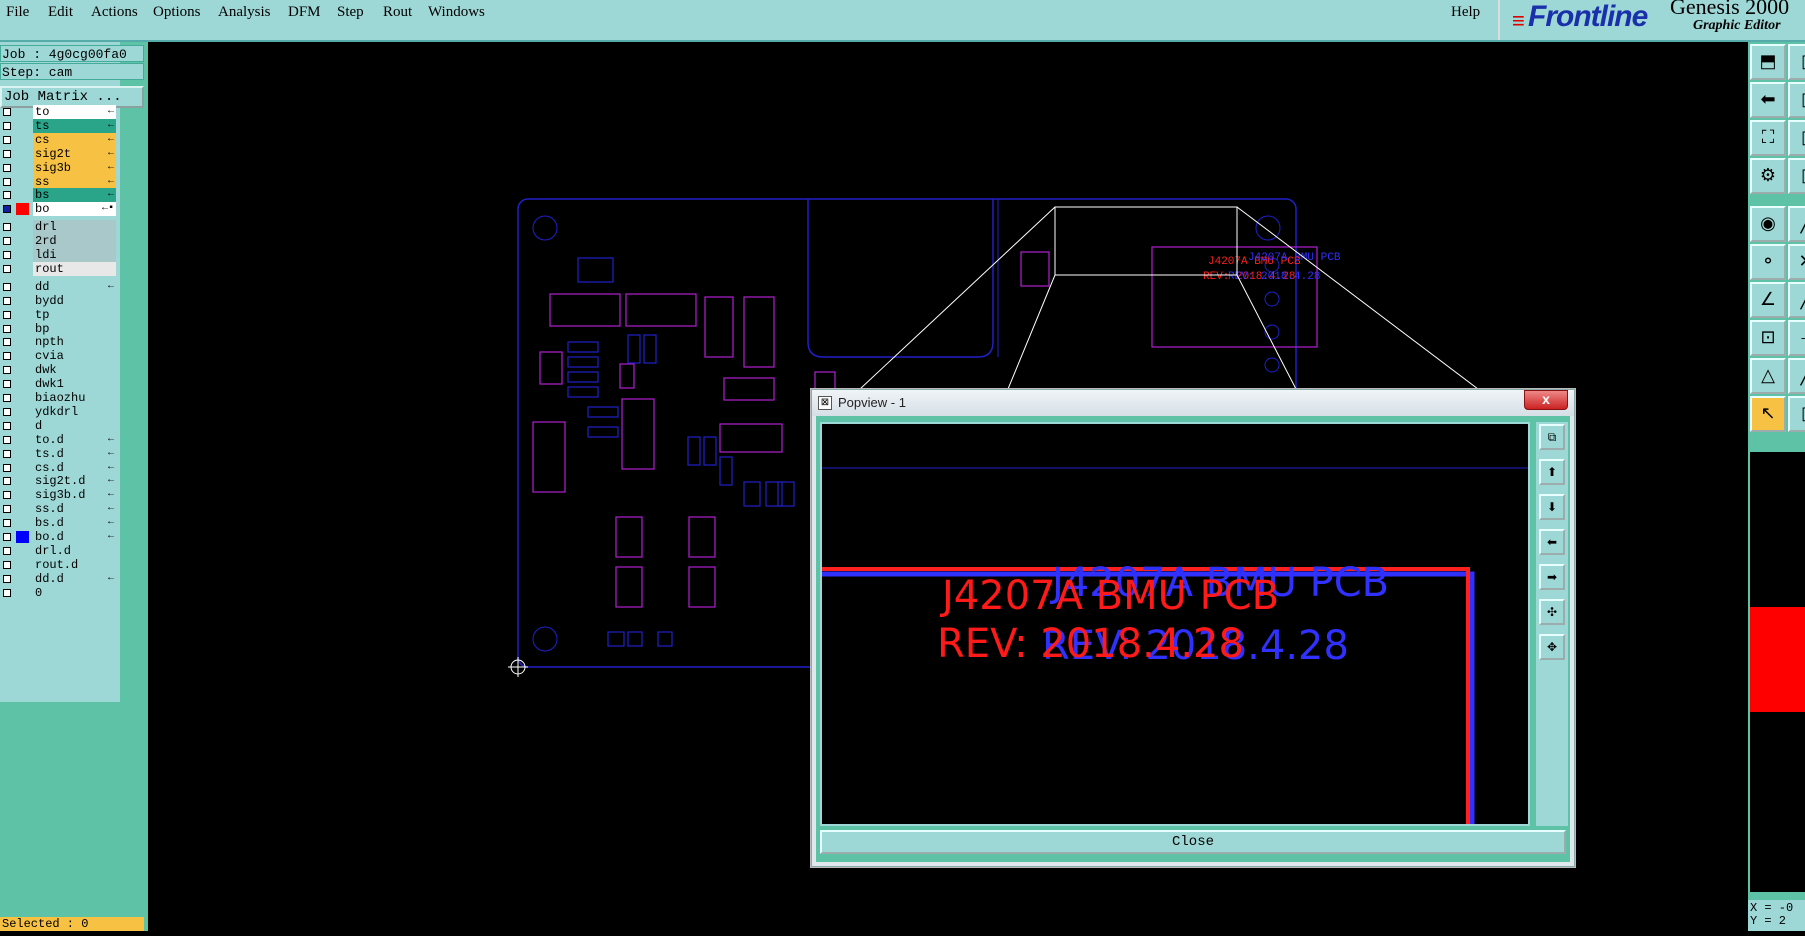 The image size is (1805, 936). Describe the element at coordinates (74, 139) in the screenshot. I see `layer-name: cs ←` at that location.